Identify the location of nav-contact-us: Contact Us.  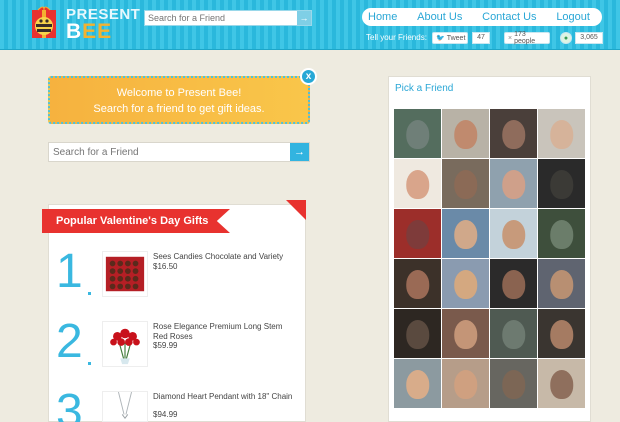
(509, 17).